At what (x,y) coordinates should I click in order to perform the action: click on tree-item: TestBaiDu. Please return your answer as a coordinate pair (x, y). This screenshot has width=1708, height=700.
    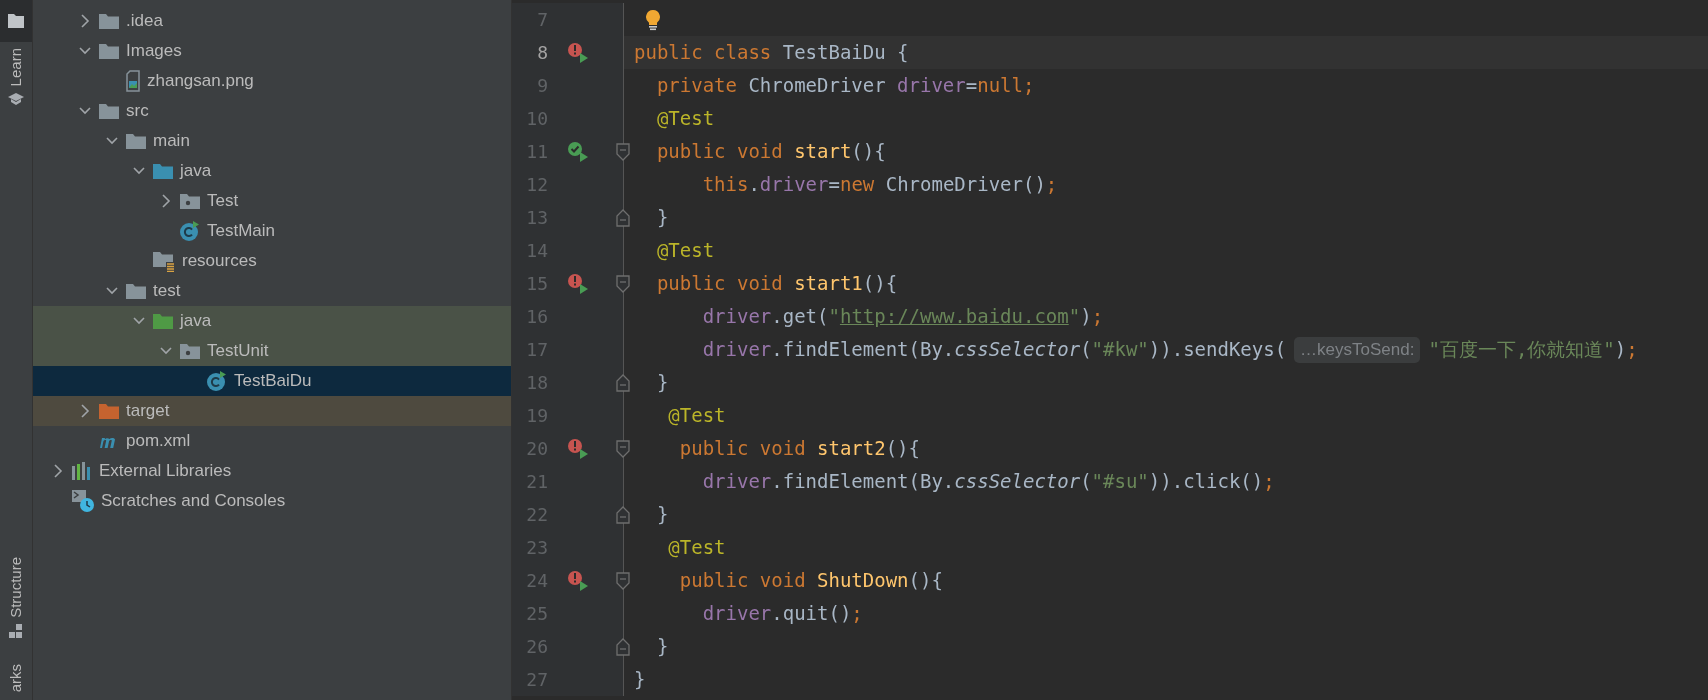
    Looking at the image, I should click on (272, 381).